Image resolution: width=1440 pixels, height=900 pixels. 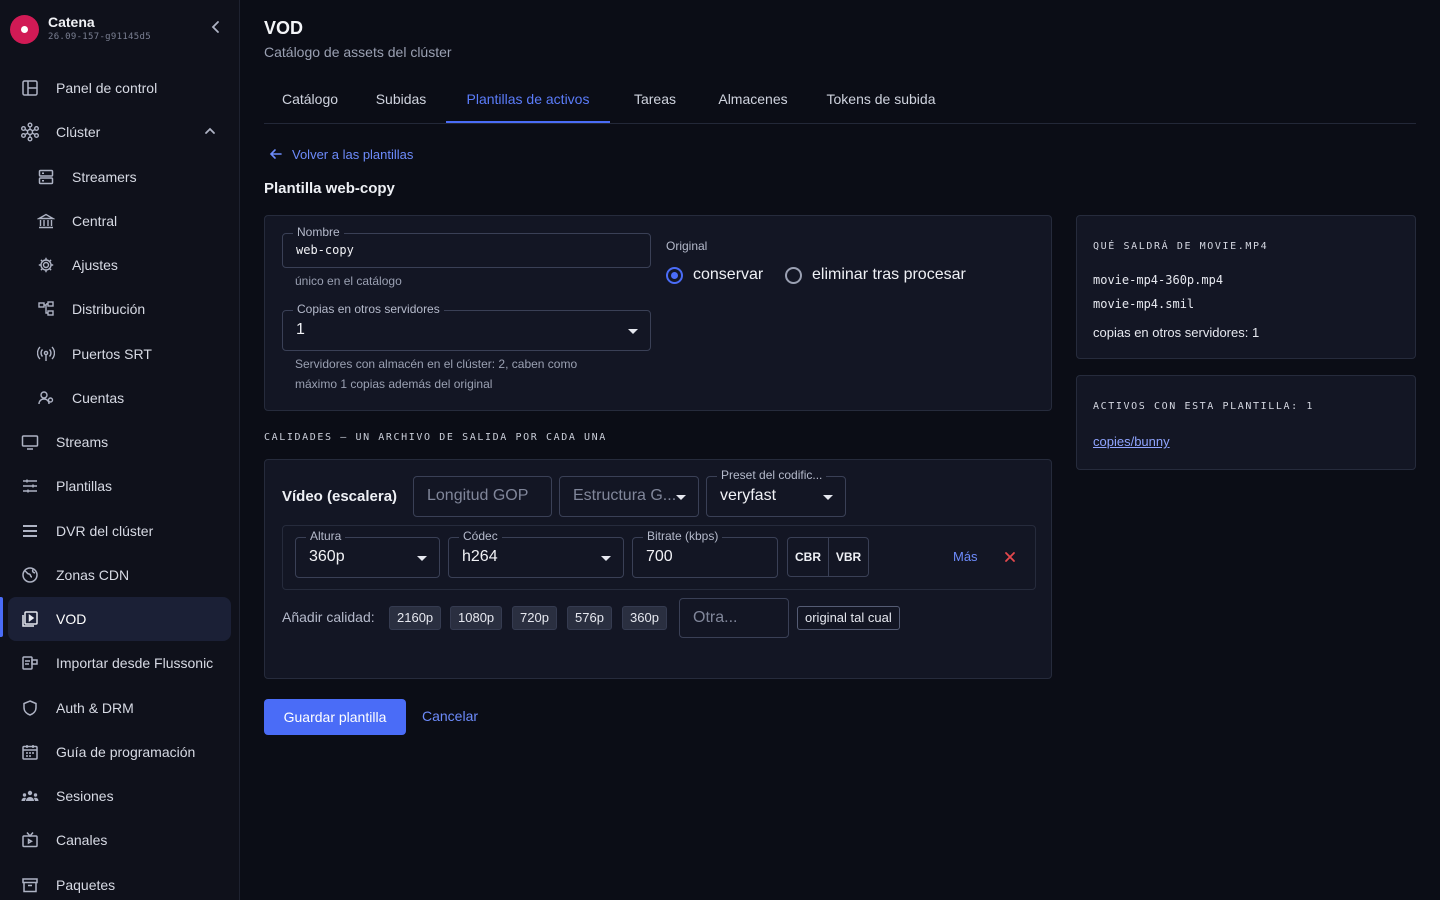 I want to click on rate-control-toggle: CBR VBR, so click(x=828, y=557).